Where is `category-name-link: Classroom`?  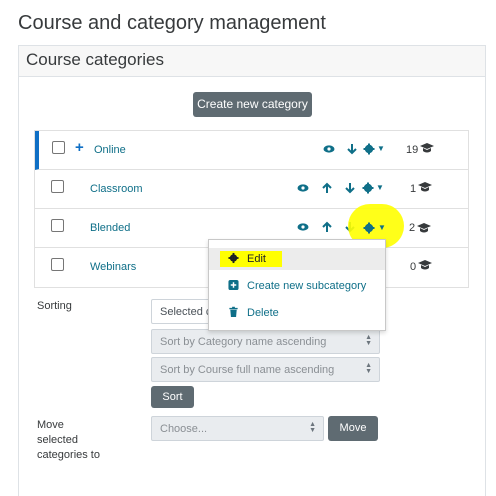
category-name-link: Classroom is located at coordinates (116, 189).